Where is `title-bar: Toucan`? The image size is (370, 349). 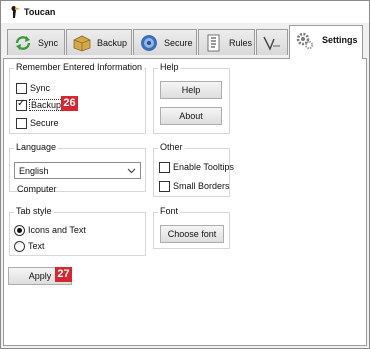
title-bar: Toucan is located at coordinates (185, 12).